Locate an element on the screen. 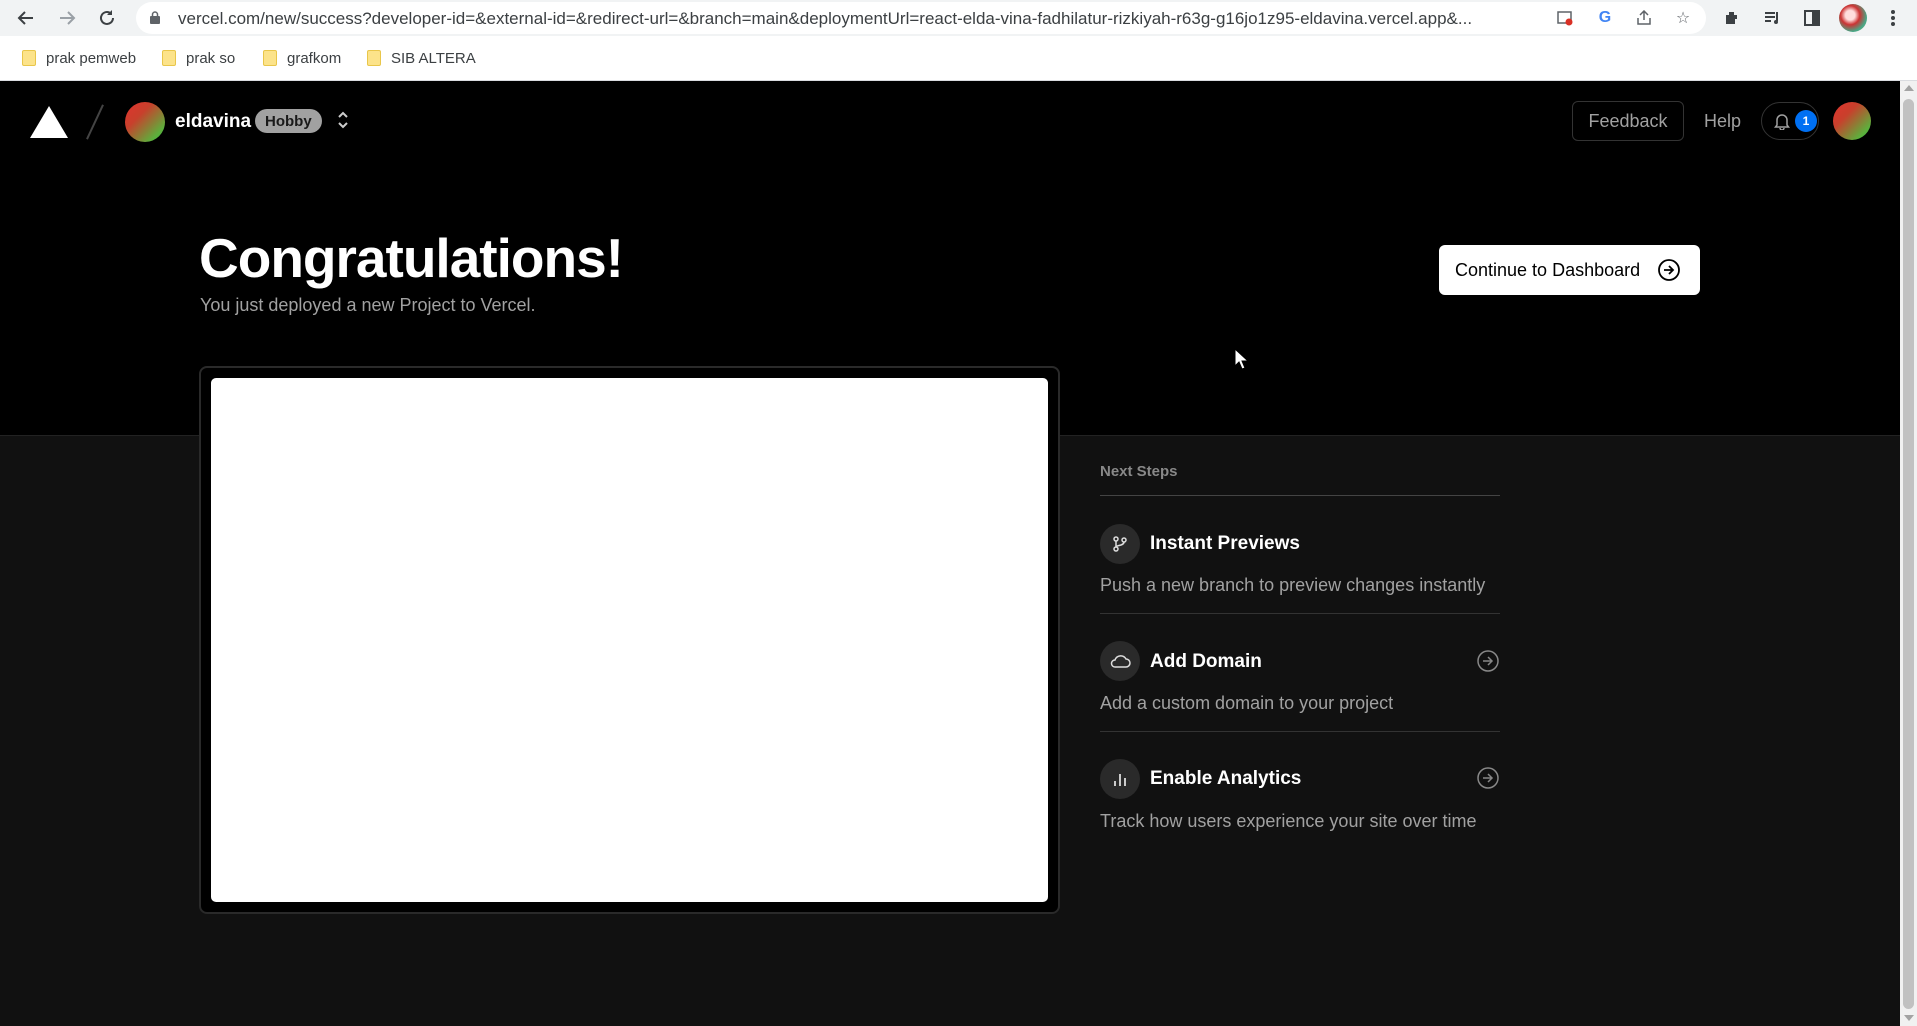 The width and height of the screenshot is (1917, 1026). add-domain-title: Add Domain is located at coordinates (1206, 662).